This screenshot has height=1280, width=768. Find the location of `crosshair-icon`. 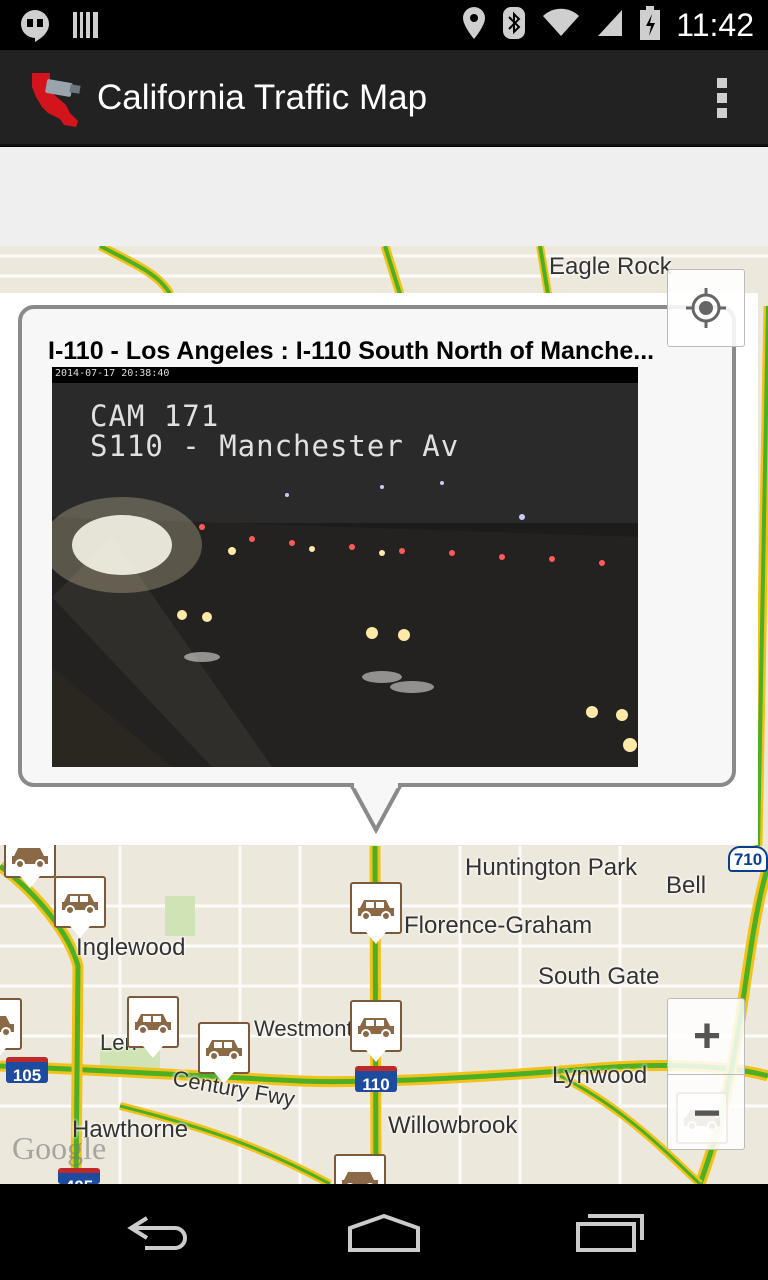

crosshair-icon is located at coordinates (706, 308).